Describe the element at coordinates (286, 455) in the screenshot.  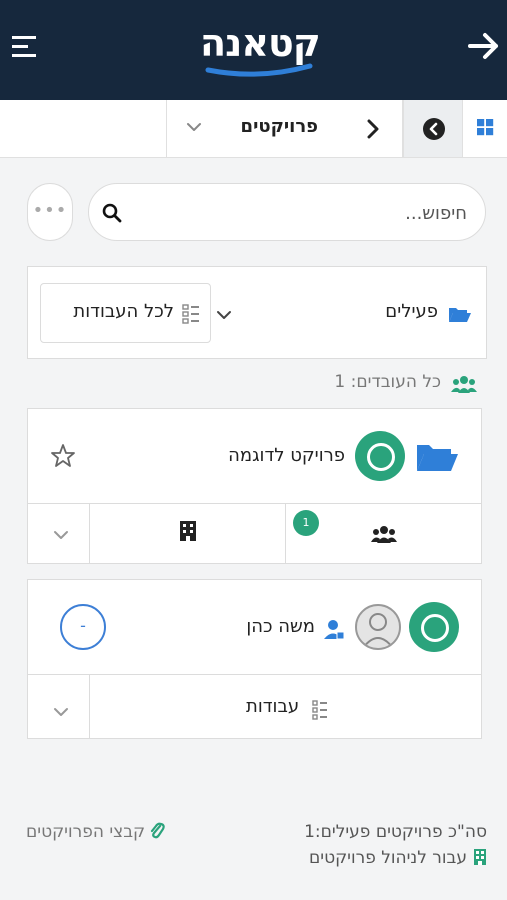
I see `project-title: פרויקט לדוגמה` at that location.